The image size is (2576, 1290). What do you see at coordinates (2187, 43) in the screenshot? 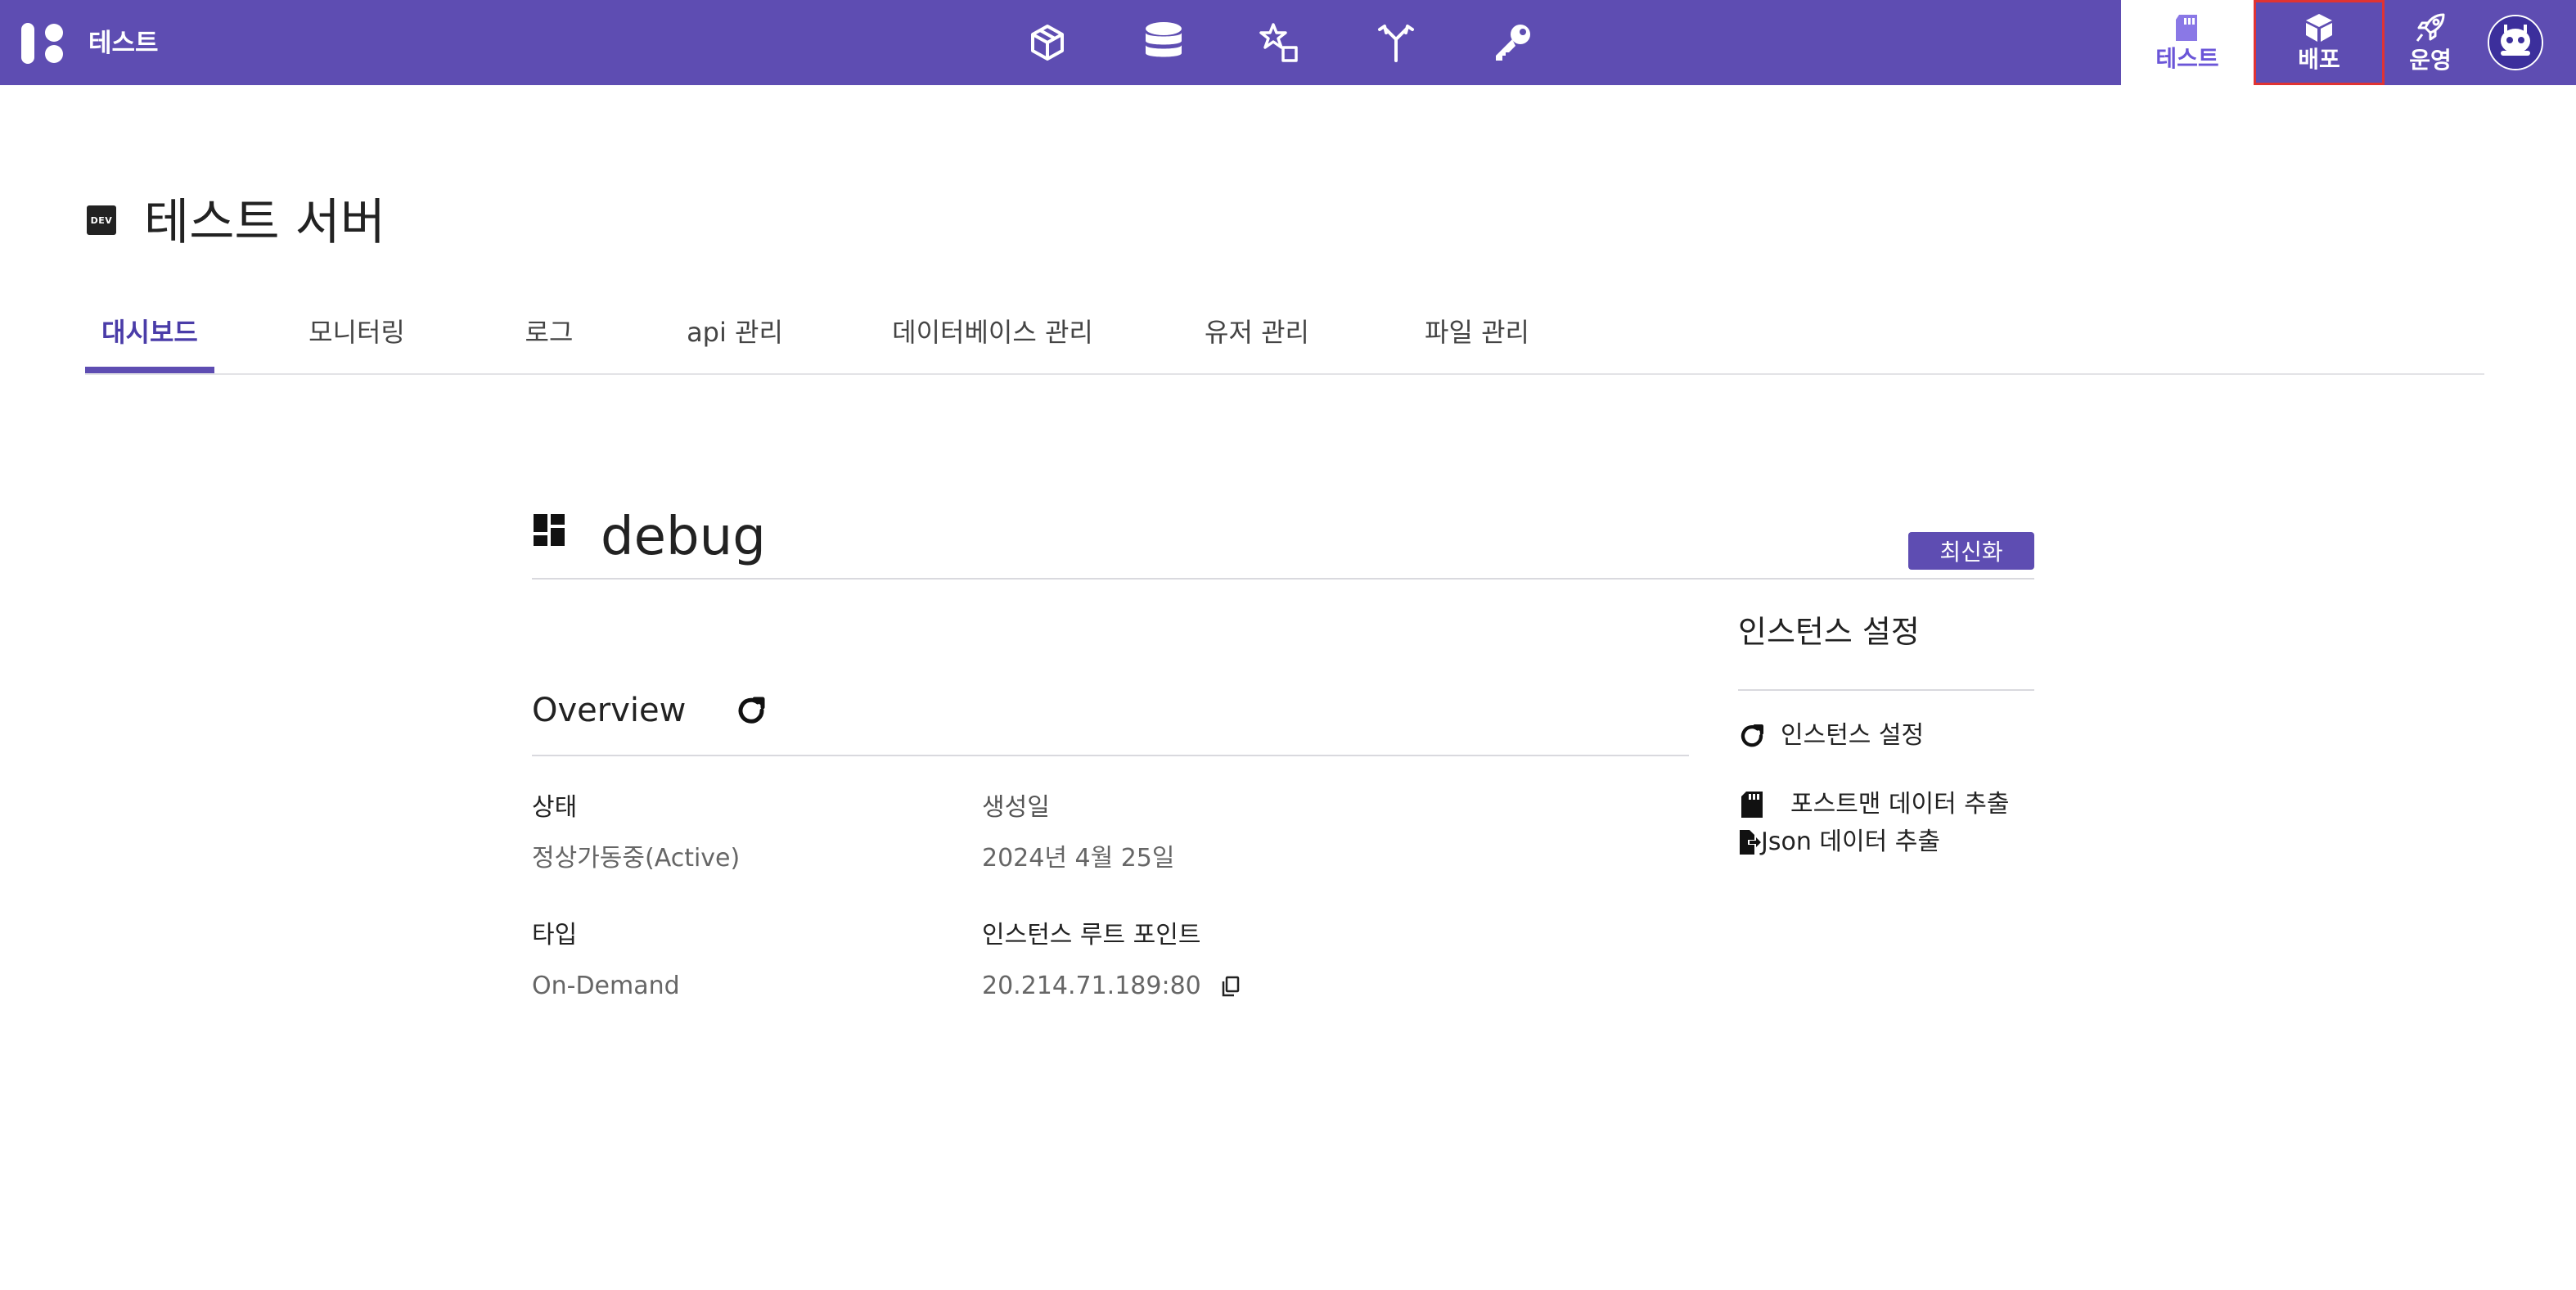
I see `nav-test-button: 테스트` at bounding box center [2187, 43].